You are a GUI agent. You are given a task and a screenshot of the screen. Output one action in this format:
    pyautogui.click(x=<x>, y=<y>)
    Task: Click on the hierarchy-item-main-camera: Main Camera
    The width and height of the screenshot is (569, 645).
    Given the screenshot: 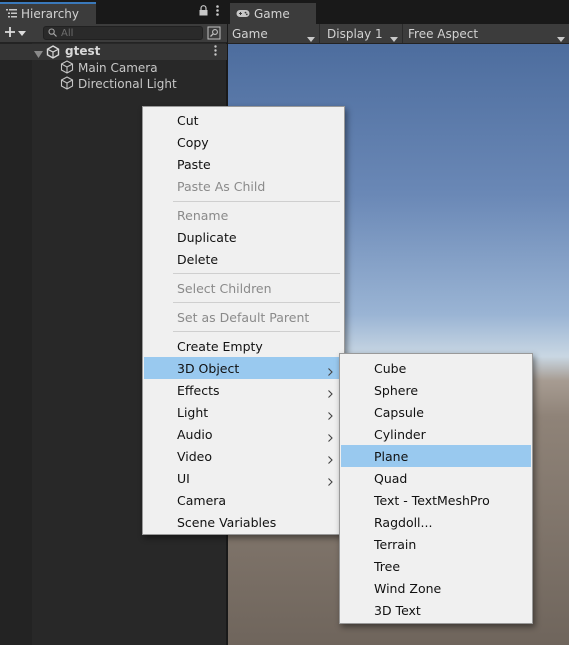 What is the action you would take?
    pyautogui.click(x=109, y=67)
    